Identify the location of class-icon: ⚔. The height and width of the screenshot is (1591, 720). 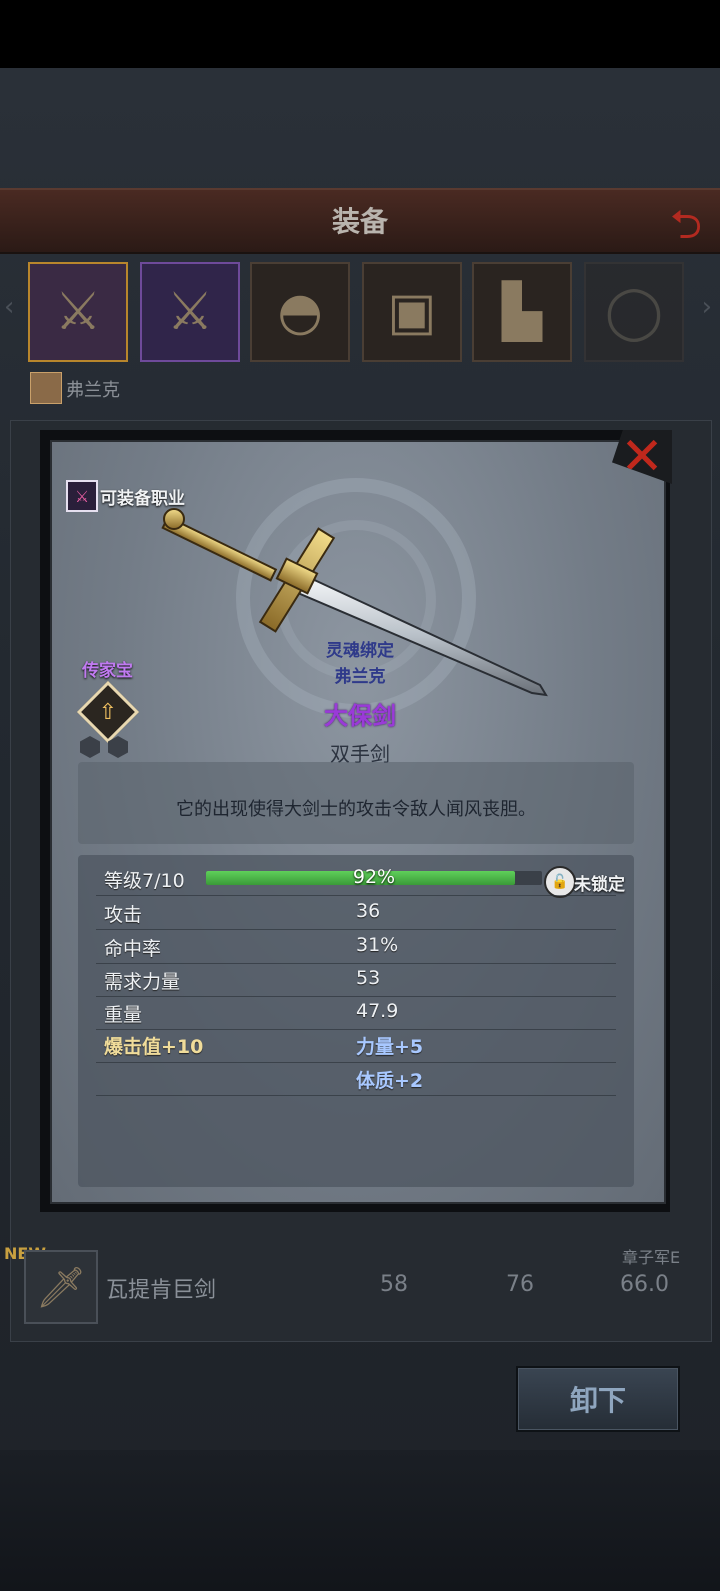
(82, 496).